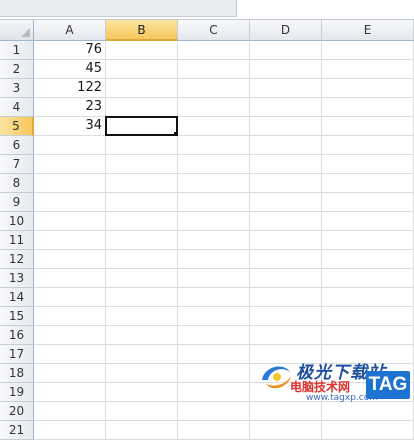 This screenshot has width=414, height=440. I want to click on cell-d10, so click(286, 221).